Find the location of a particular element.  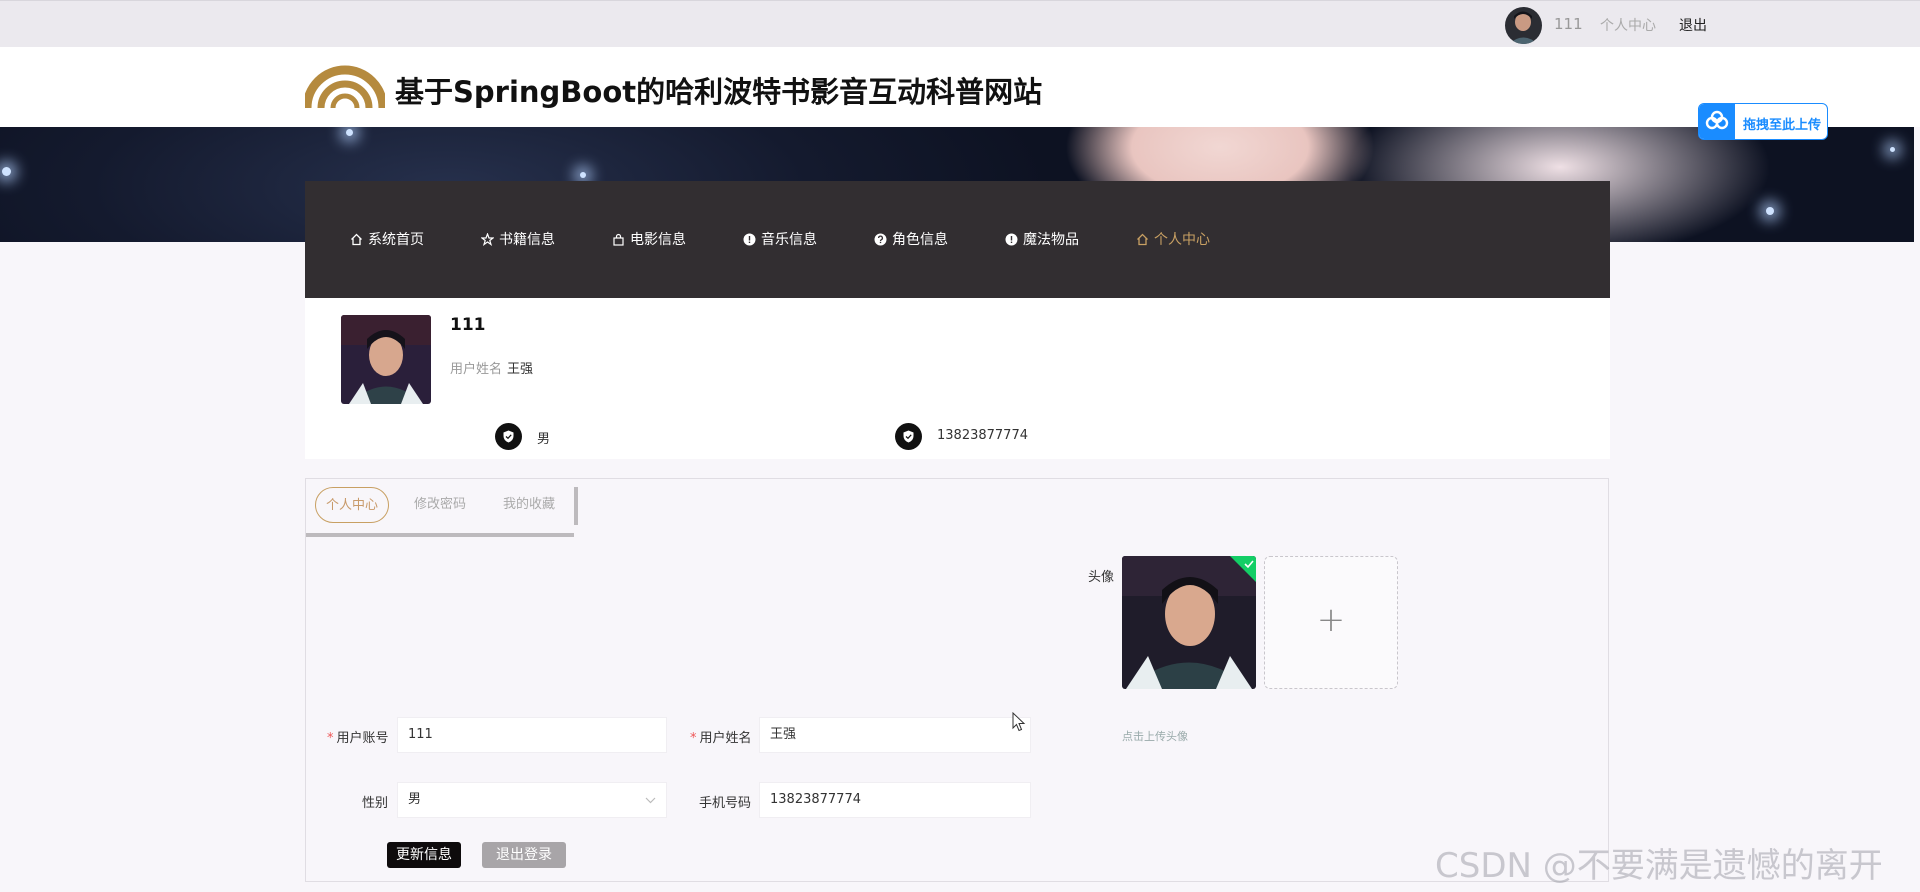

topbar-username: 111 is located at coordinates (1568, 24).